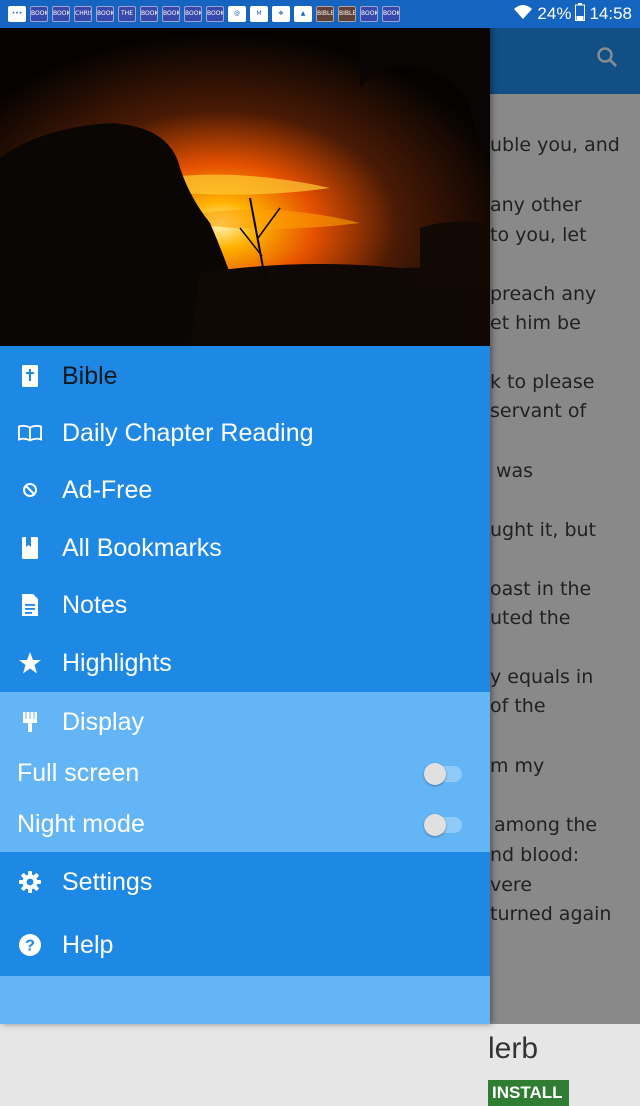 Image resolution: width=640 pixels, height=1106 pixels. I want to click on book-app-icon-1: BOOK, so click(39, 14).